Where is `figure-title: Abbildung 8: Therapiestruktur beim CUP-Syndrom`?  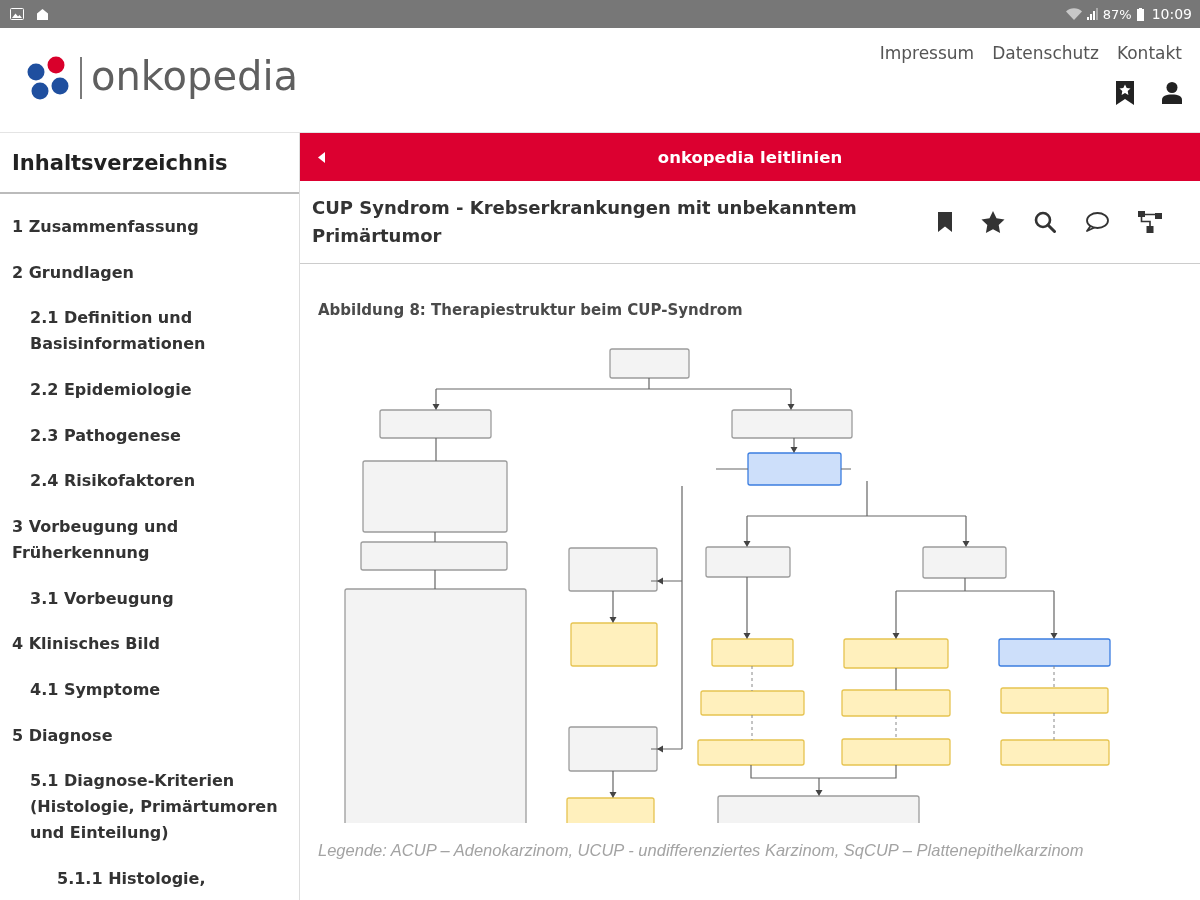
figure-title: Abbildung 8: Therapiestruktur beim CUP-Syndrom is located at coordinates (530, 310).